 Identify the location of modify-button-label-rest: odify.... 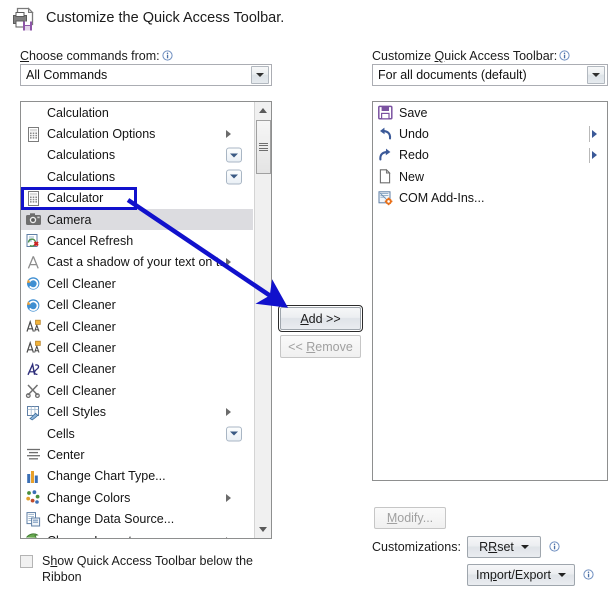
(415, 518).